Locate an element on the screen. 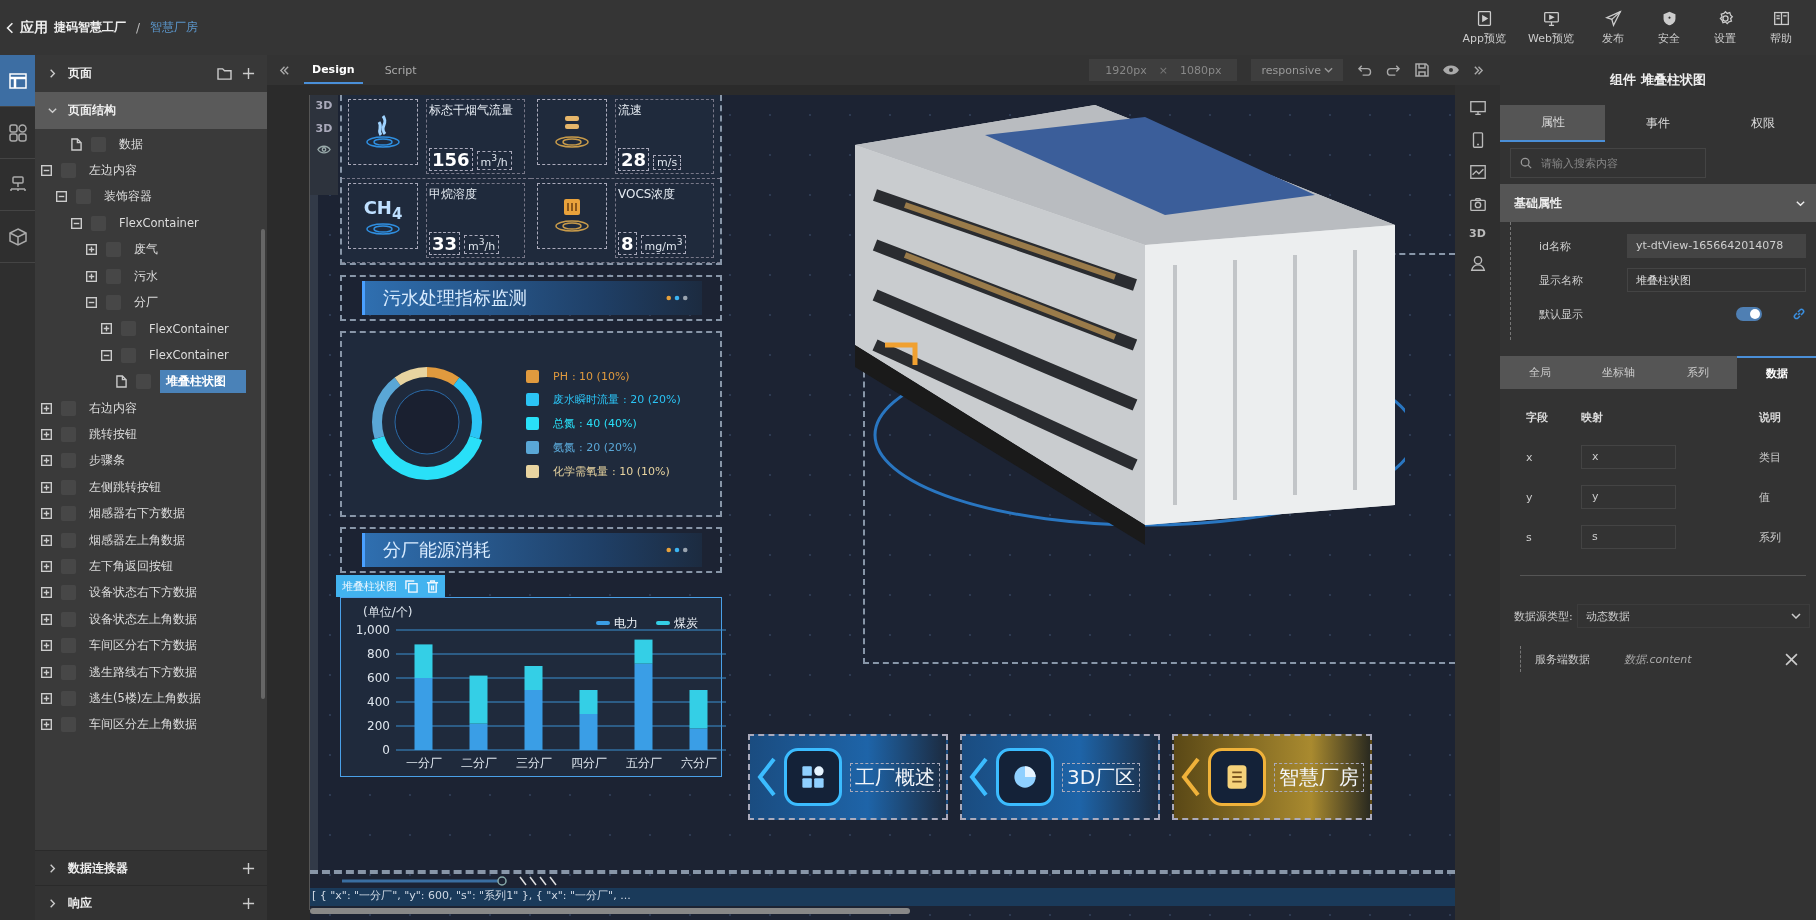 This screenshot has height=920, width=1816. monitor-icon is located at coordinates (1477, 108).